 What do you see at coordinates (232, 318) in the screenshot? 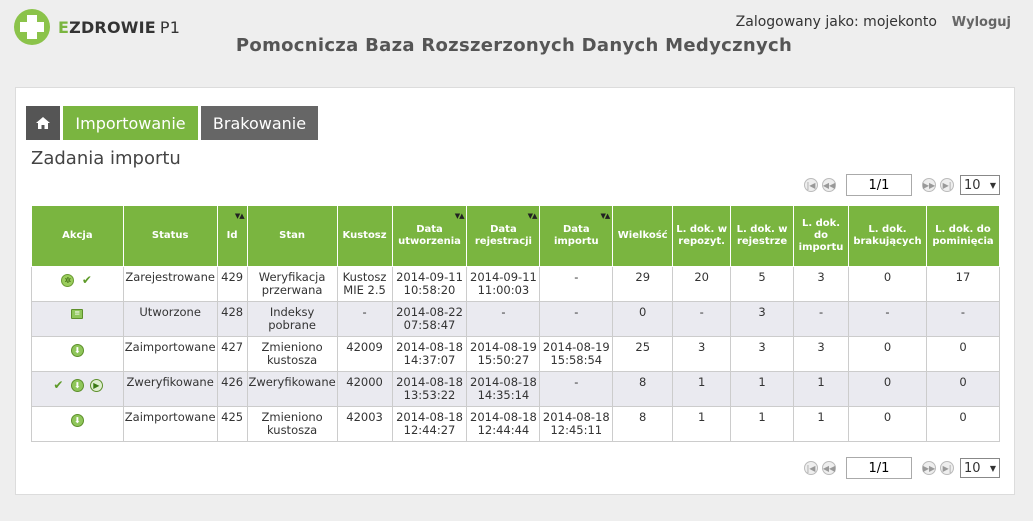
I see `table-cell: 428` at bounding box center [232, 318].